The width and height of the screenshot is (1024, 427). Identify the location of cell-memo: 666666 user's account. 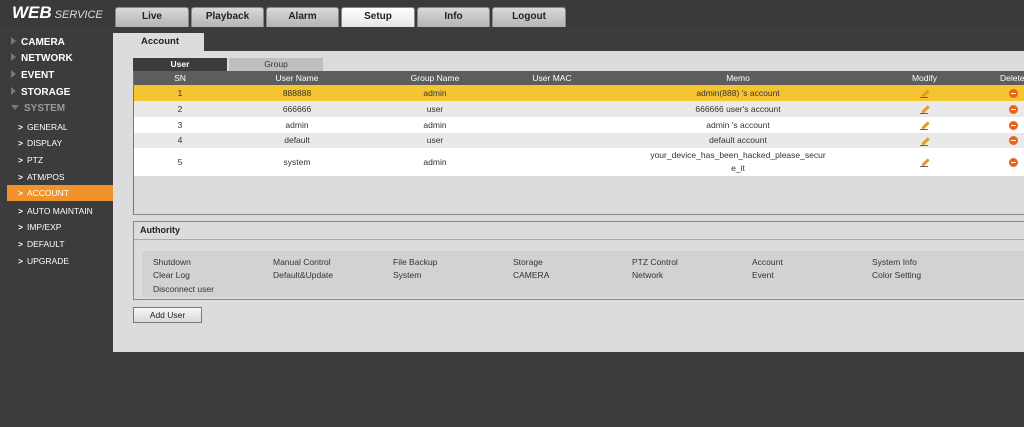
(738, 109).